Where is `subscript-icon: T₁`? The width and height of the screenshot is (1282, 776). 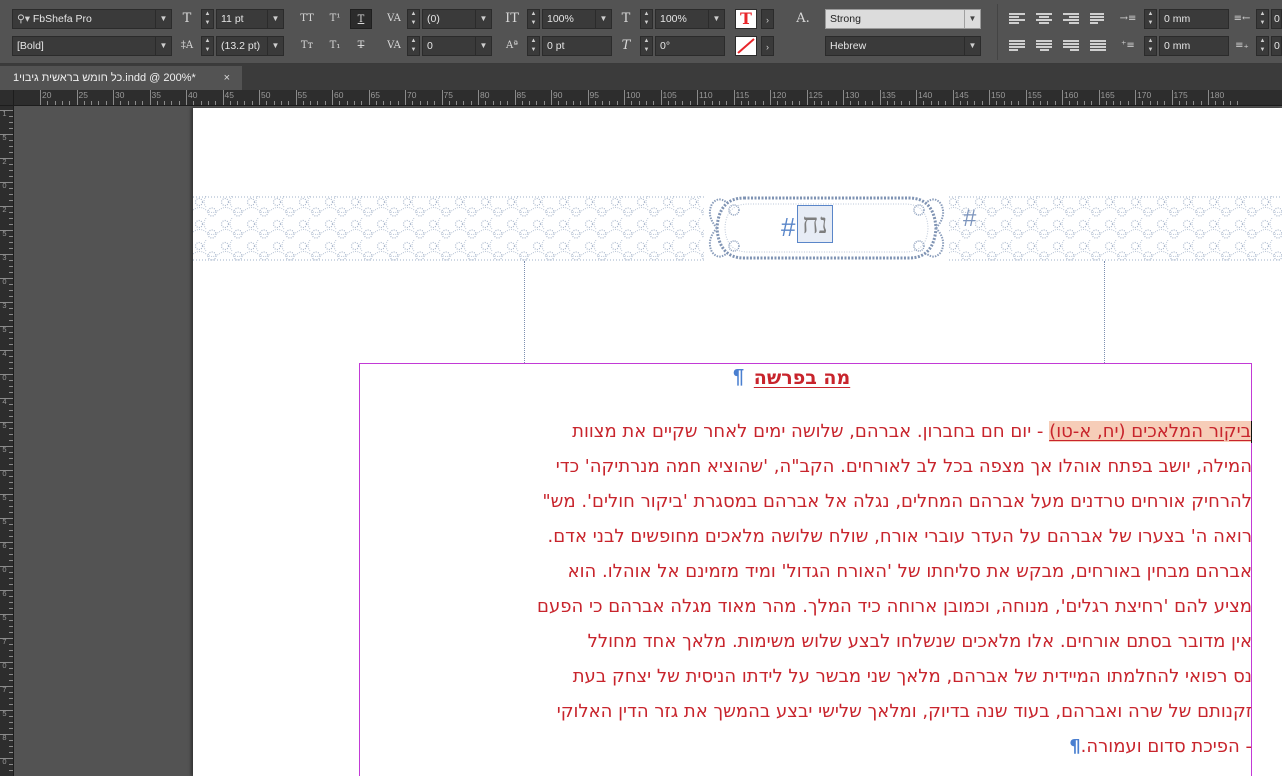 subscript-icon: T₁ is located at coordinates (335, 46).